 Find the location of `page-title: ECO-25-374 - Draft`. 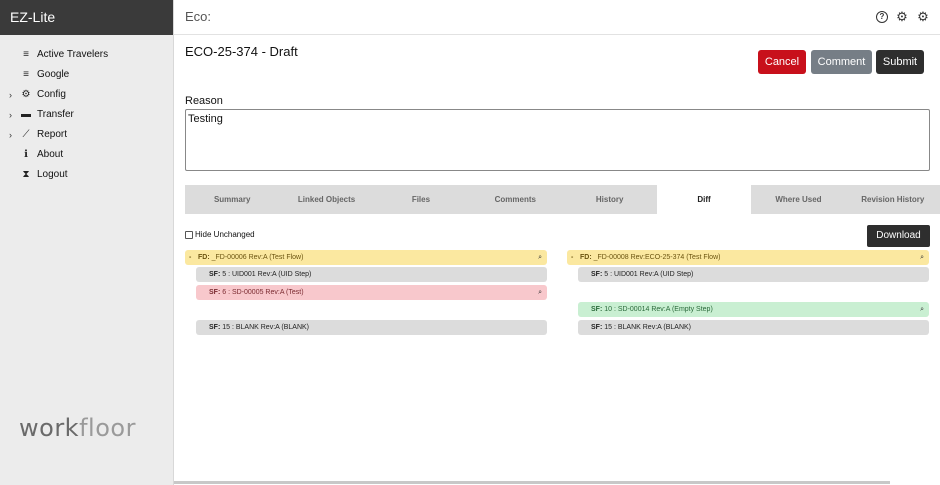

page-title: ECO-25-374 - Draft is located at coordinates (241, 51).